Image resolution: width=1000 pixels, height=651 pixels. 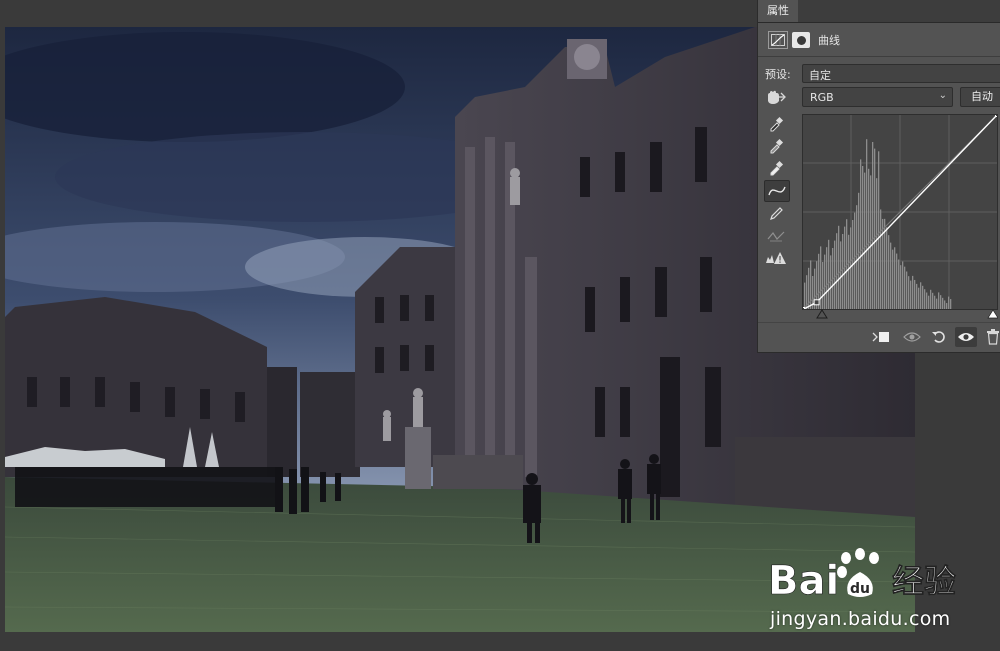 What do you see at coordinates (924, 581) in the screenshot?
I see `brand-jingyan: 经验` at bounding box center [924, 581].